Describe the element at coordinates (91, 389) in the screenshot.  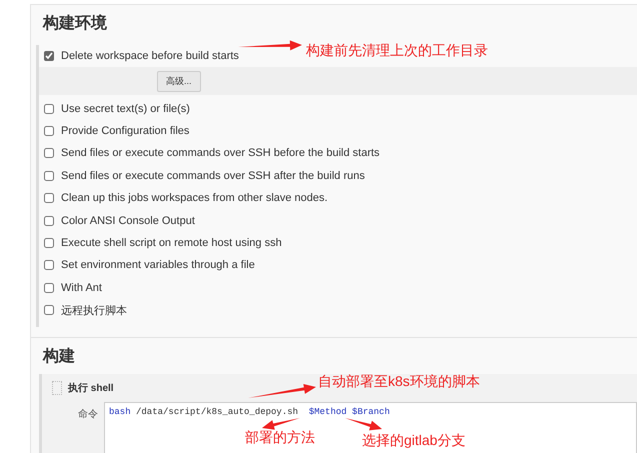
I see `step-title: 执行 shell` at that location.